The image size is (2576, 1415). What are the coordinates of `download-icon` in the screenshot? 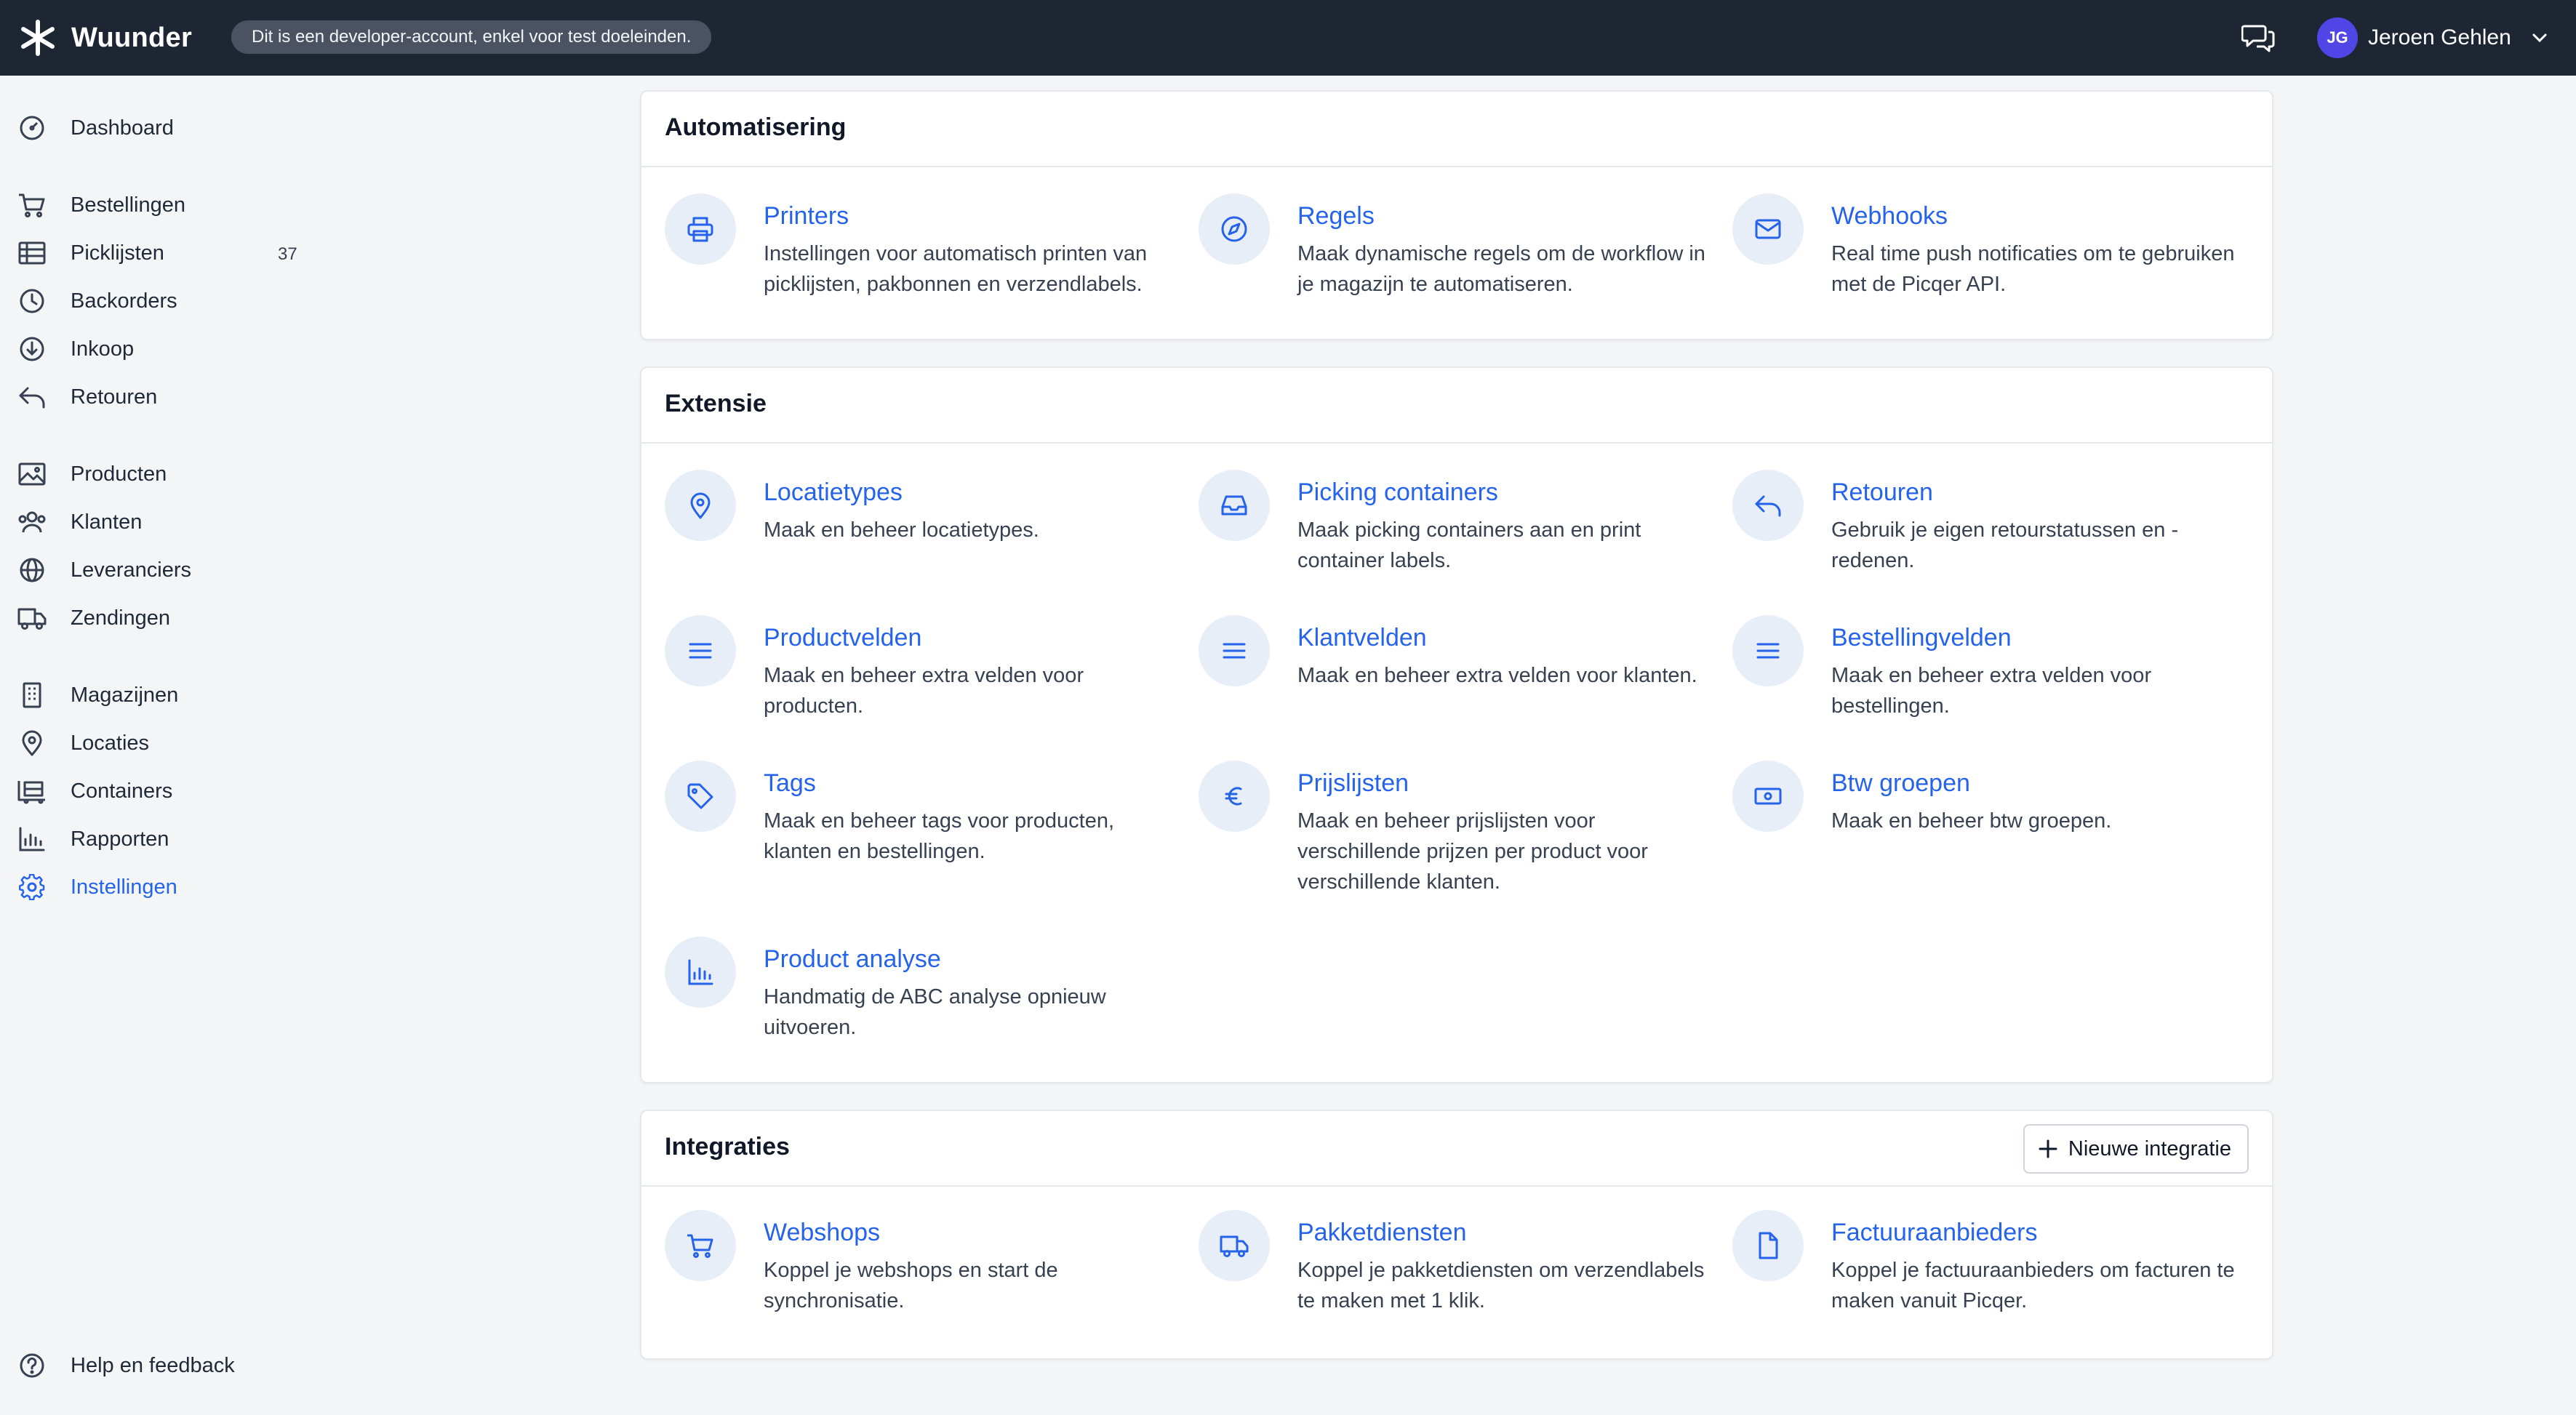 It's located at (32, 349).